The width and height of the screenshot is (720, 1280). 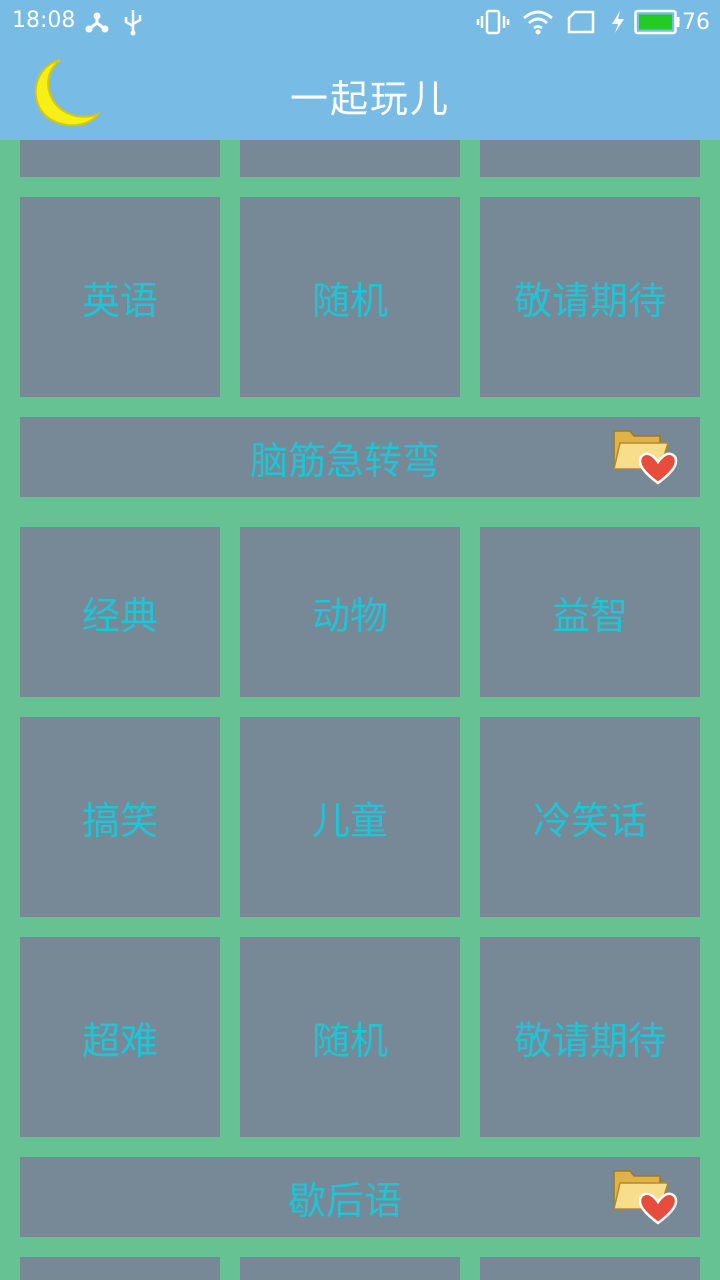 I want to click on section-title: 歇后语, so click(x=344, y=1200).